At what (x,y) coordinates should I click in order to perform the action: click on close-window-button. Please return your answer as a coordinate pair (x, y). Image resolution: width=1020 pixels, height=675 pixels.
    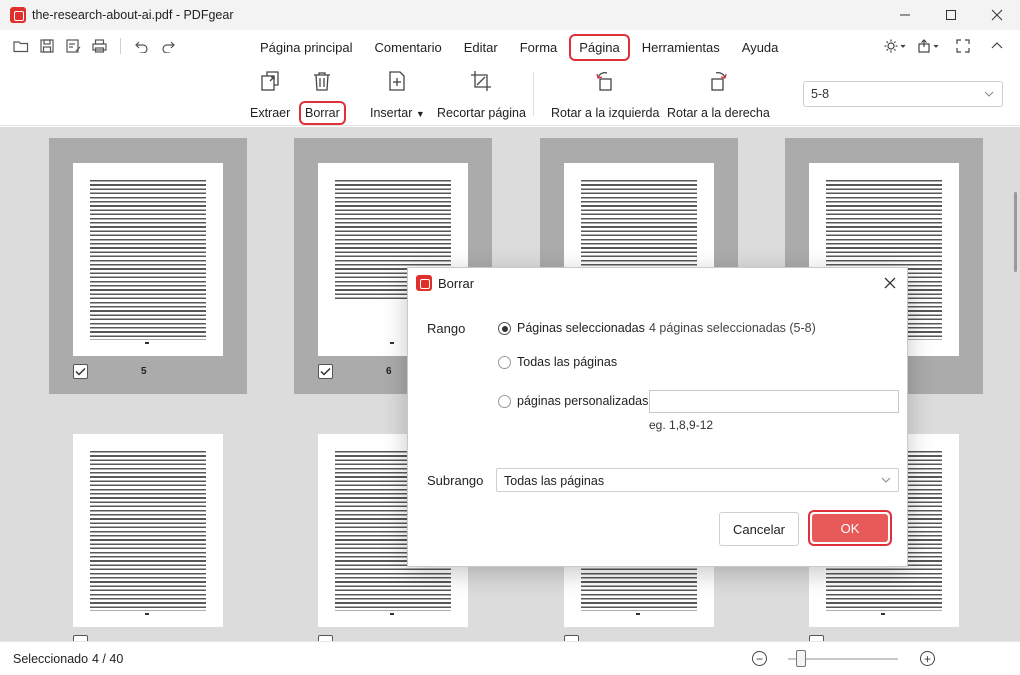
    Looking at the image, I should click on (997, 15).